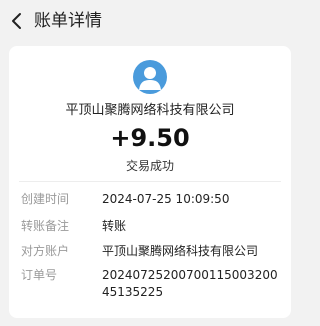 This screenshot has width=320, height=326. Describe the element at coordinates (45, 251) in the screenshot. I see `detail-label: 对方账户` at that location.